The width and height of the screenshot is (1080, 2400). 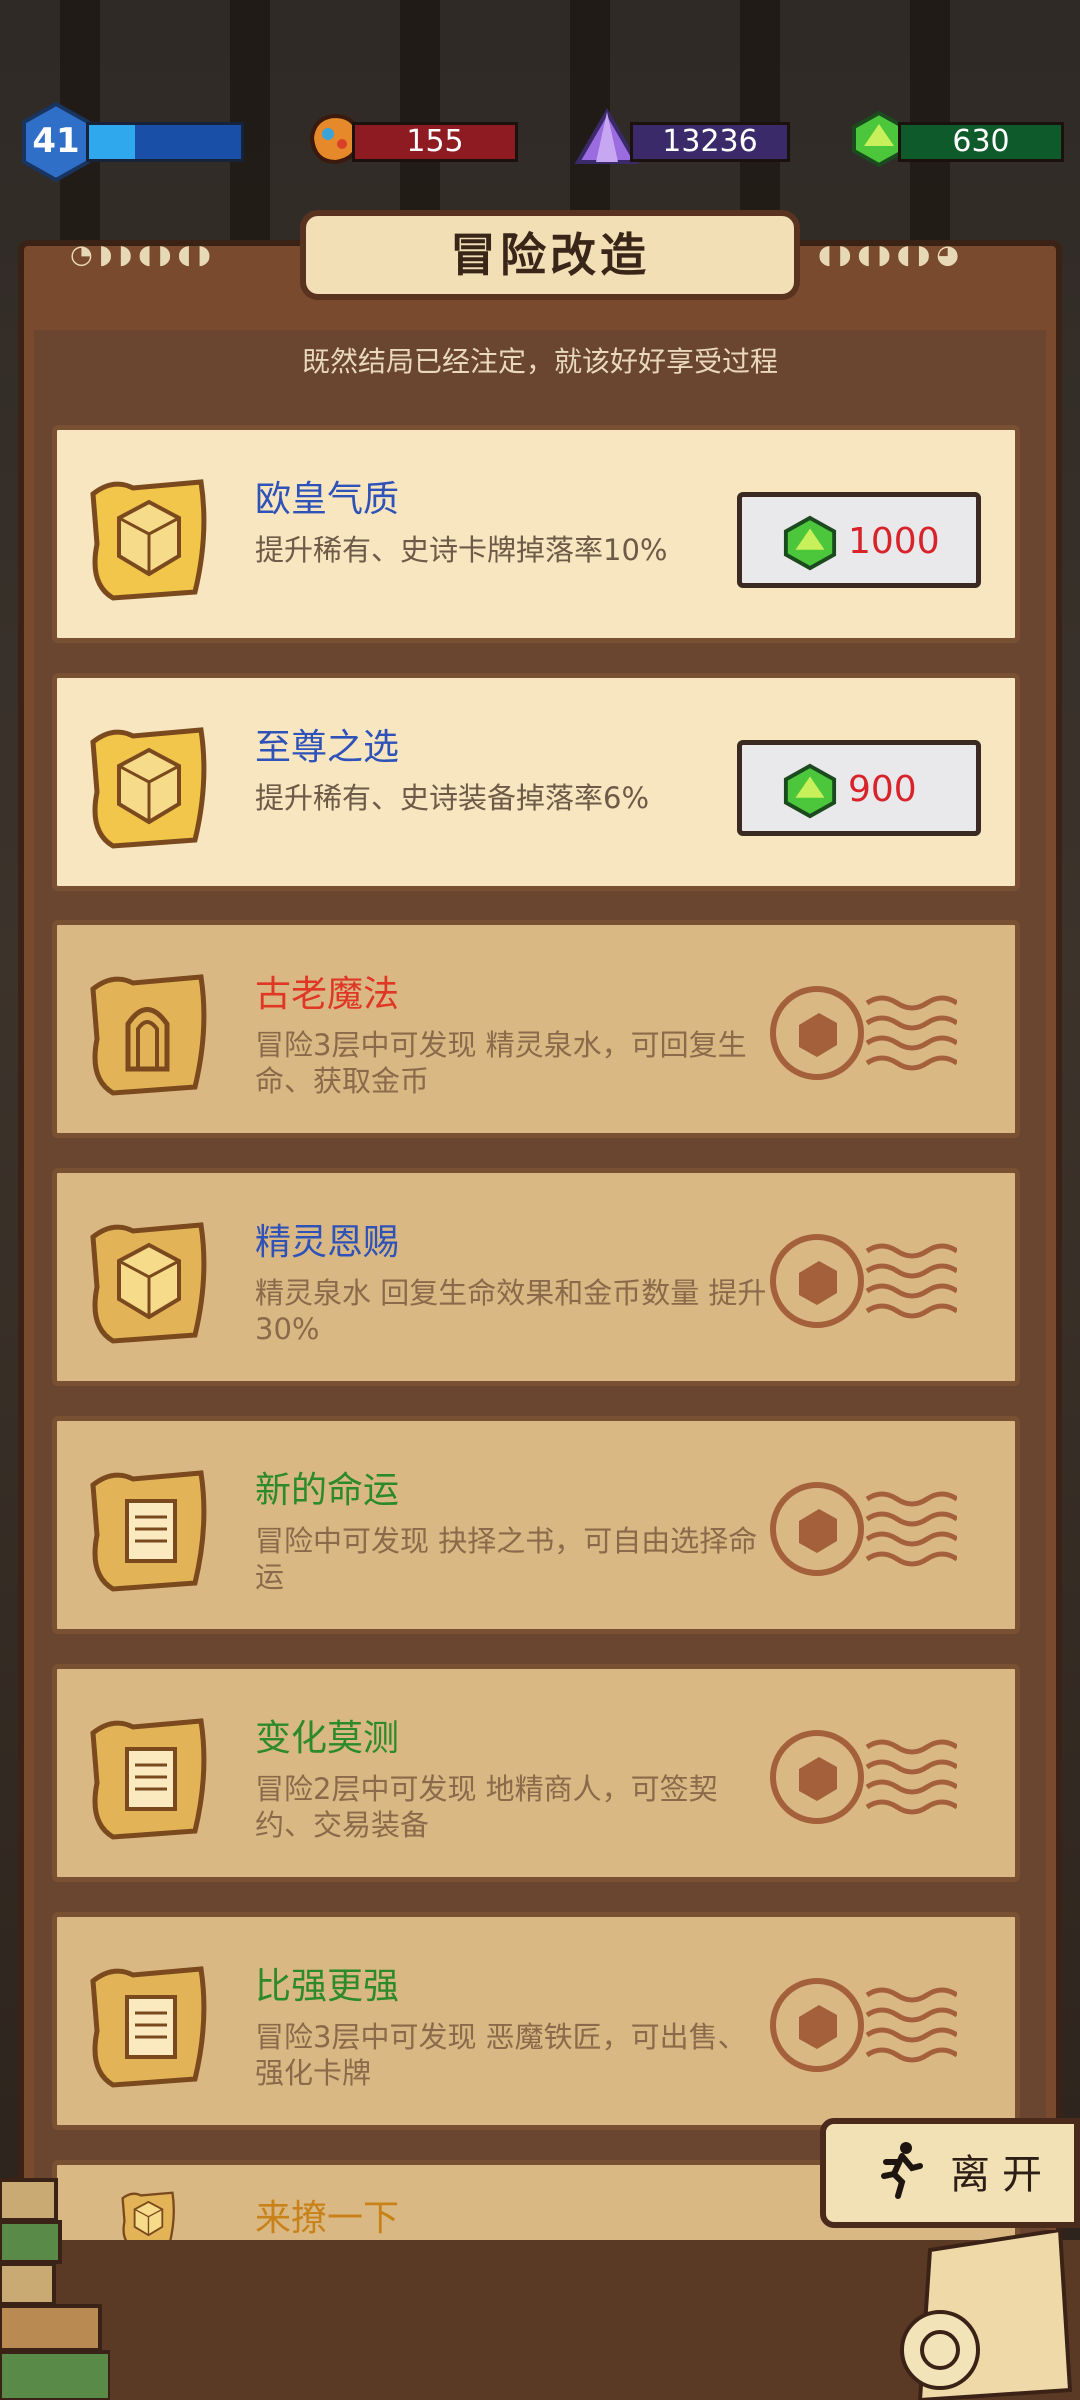 What do you see at coordinates (511, 1311) in the screenshot?
I see `card-description: 精灵泉水 回复生命效果和金币数量 提升 30%` at bounding box center [511, 1311].